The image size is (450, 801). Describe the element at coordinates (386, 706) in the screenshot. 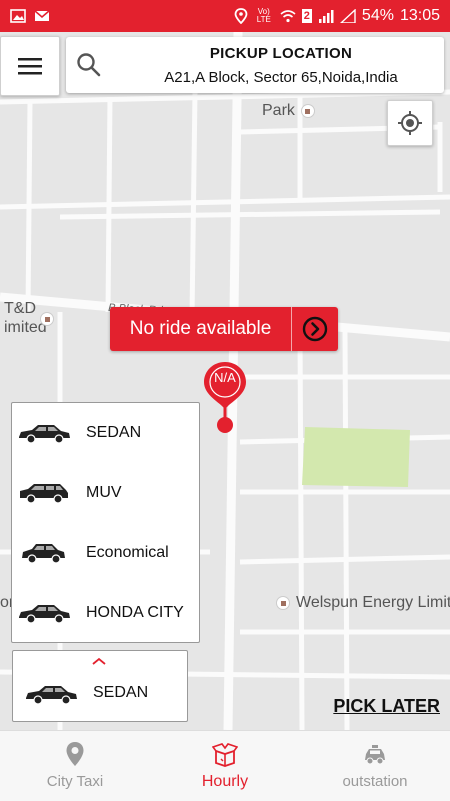

I see `pick-later-button: PICK LATER` at that location.